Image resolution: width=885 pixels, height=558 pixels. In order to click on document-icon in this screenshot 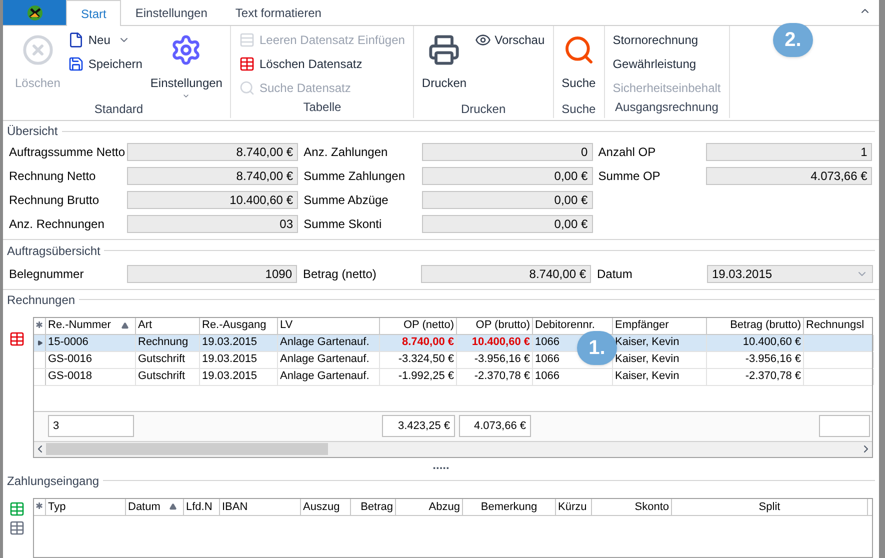, I will do `click(76, 40)`.